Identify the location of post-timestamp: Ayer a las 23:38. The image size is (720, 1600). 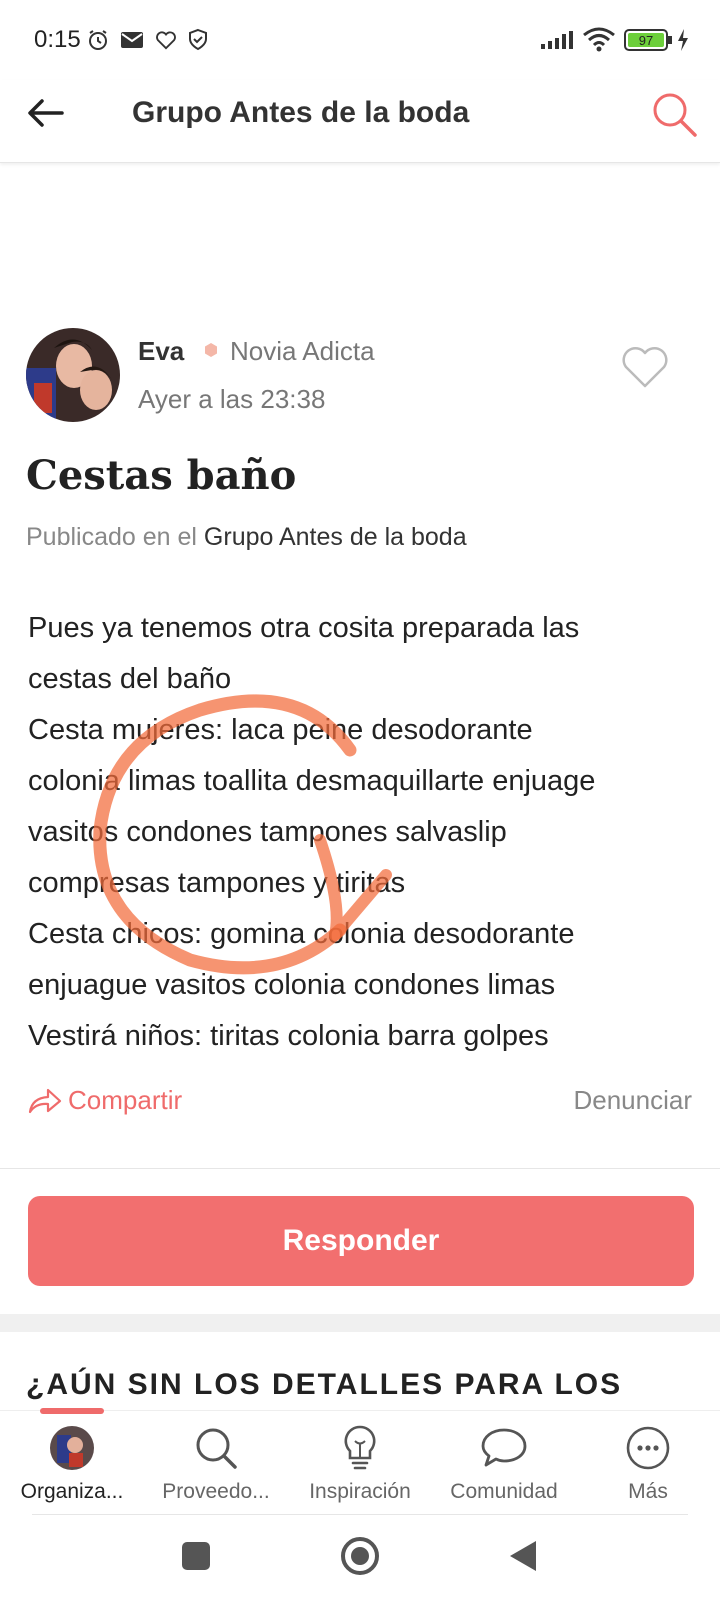
(232, 399).